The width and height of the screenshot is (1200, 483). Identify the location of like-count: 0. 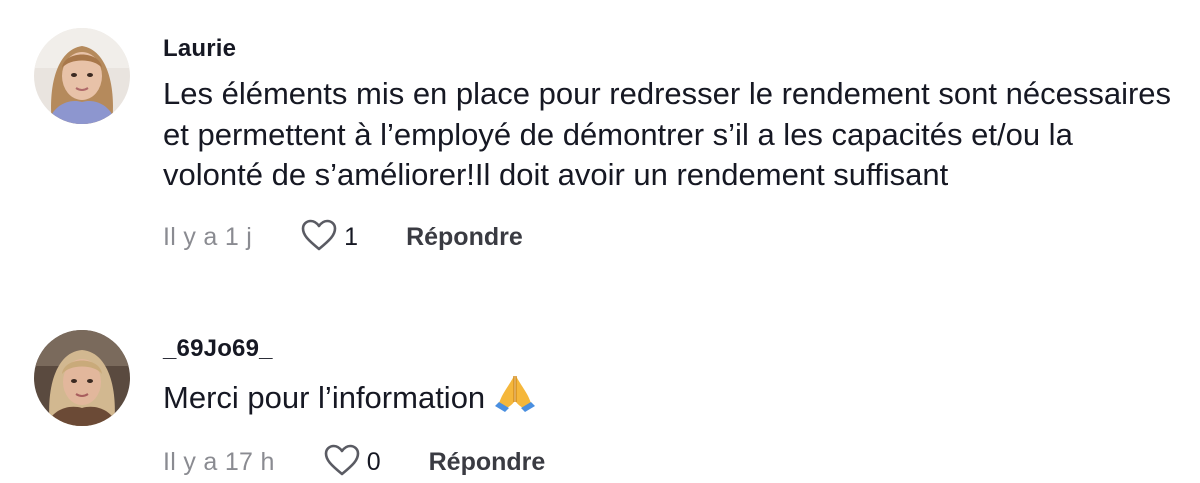
(373, 462).